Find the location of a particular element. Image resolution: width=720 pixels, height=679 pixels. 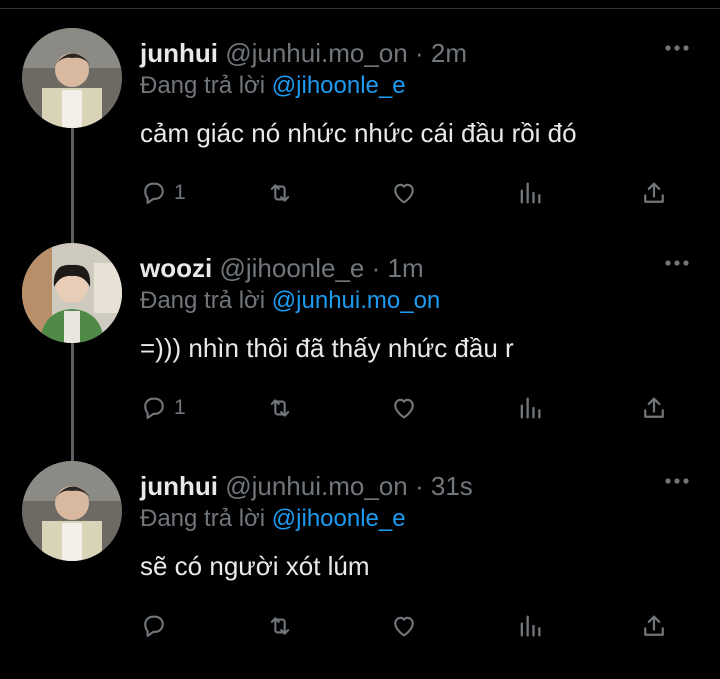

replying-to: Đang trả lời @junhui.mo_on is located at coordinates (290, 301).